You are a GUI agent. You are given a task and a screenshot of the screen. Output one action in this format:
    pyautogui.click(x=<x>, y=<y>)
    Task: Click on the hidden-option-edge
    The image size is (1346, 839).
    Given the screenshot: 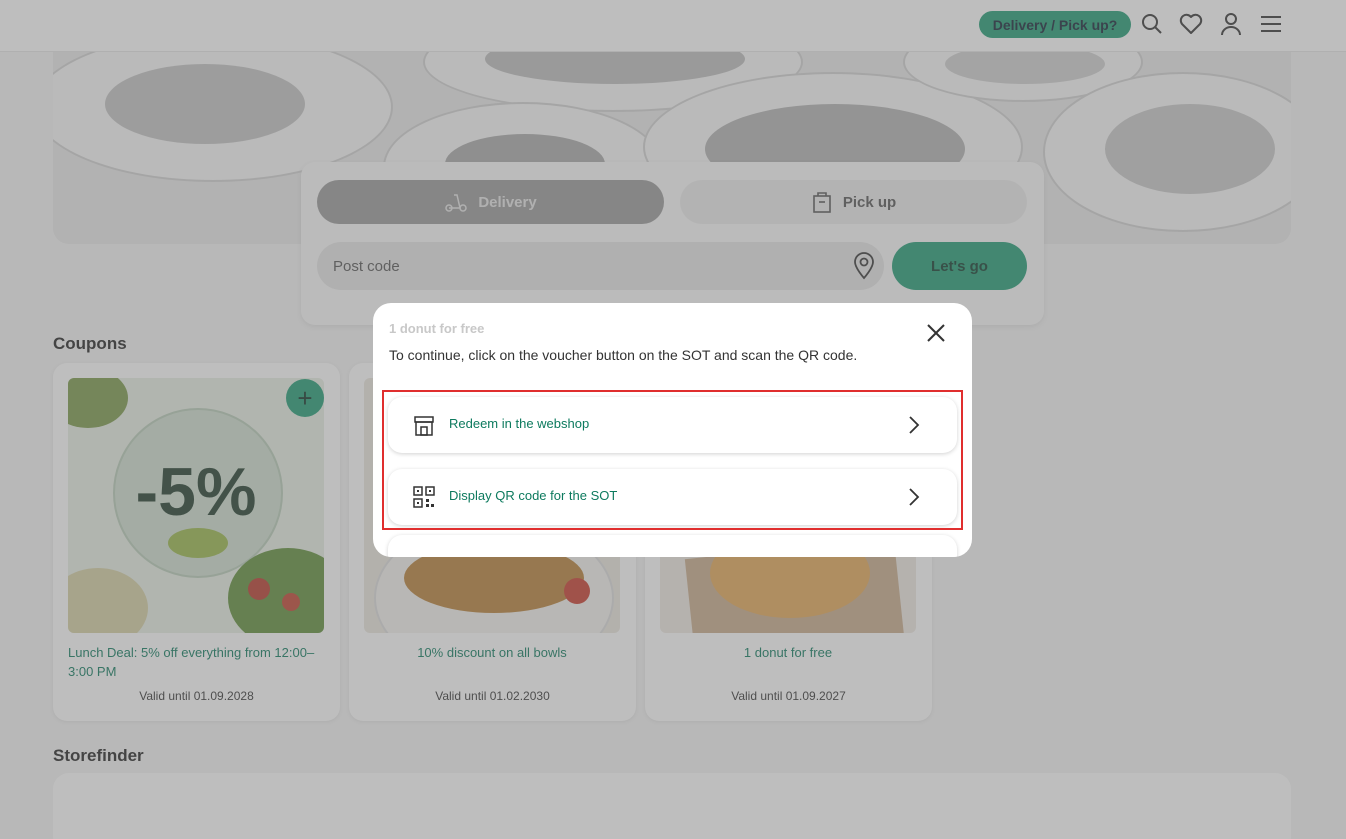 What is the action you would take?
    pyautogui.click(x=672, y=546)
    